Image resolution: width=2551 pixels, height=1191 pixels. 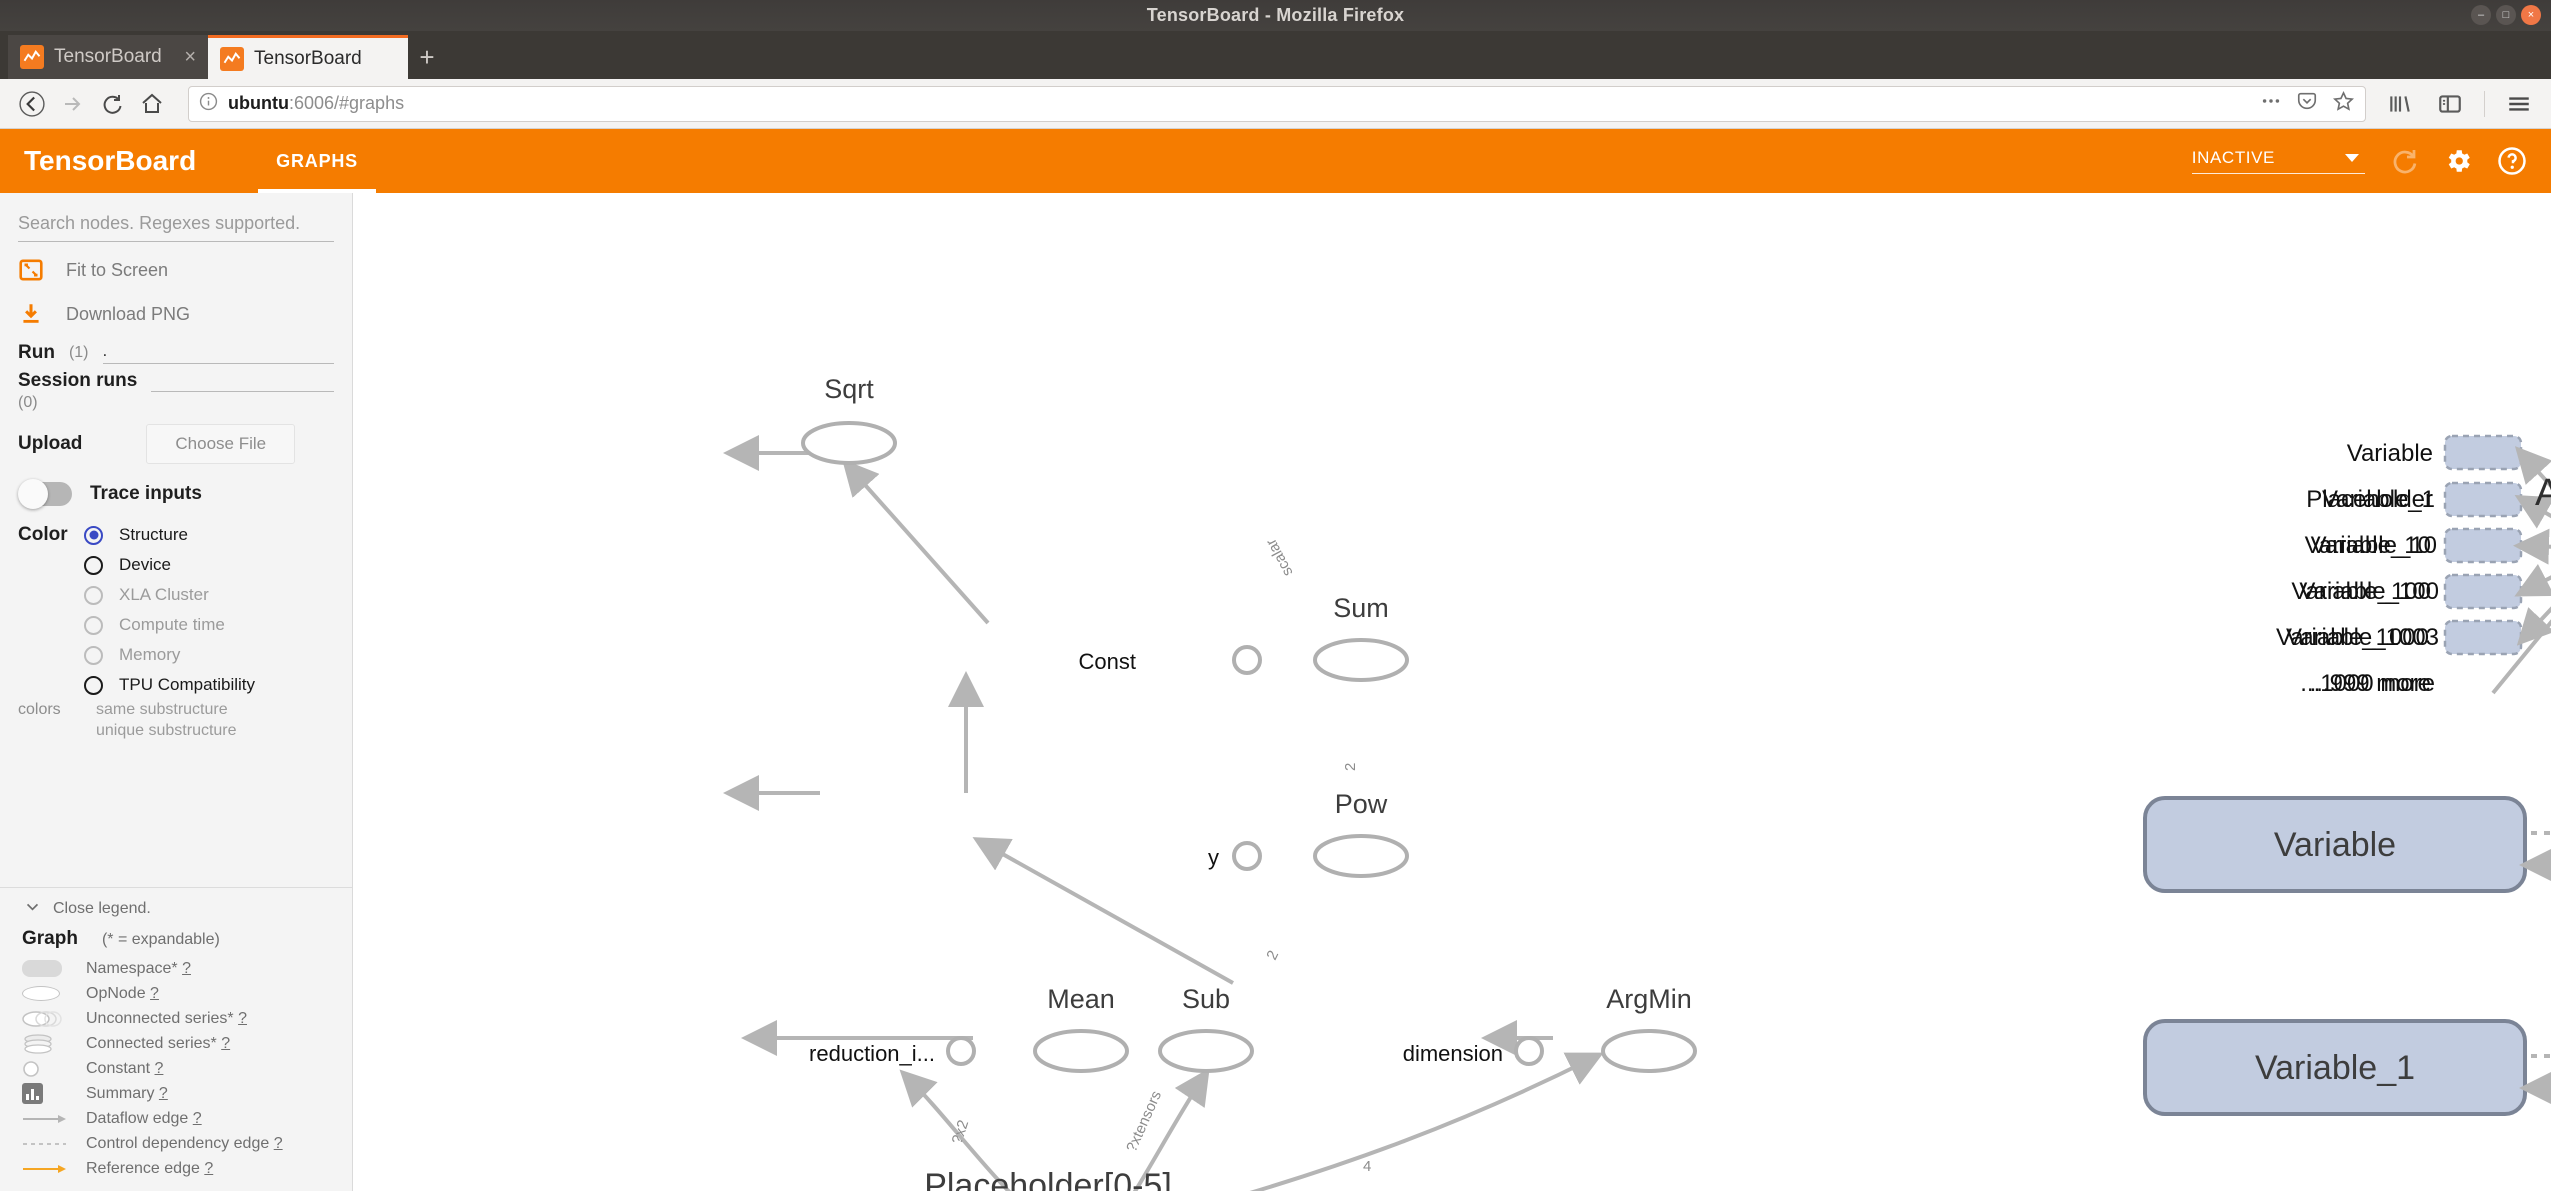 I want to click on fit-to-screen-icon, so click(x=31, y=270).